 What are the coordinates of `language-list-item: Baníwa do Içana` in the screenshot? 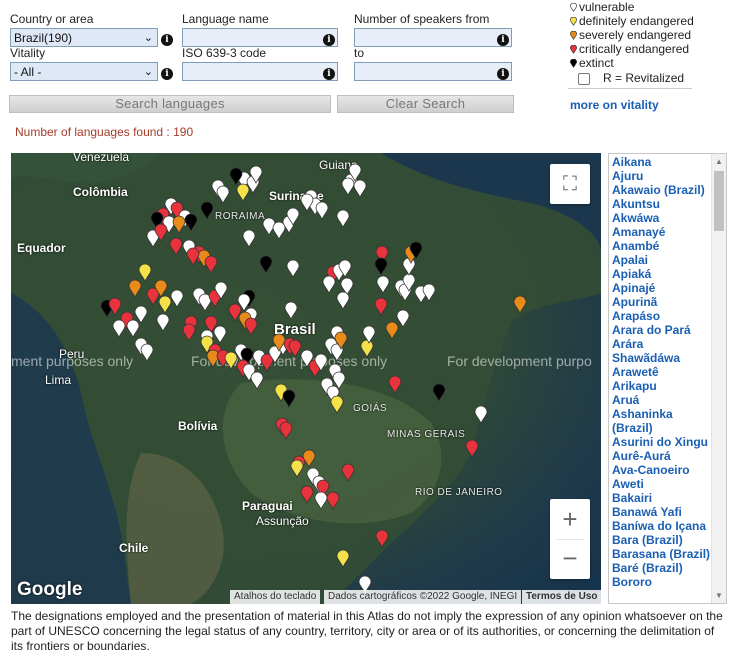 It's located at (660, 526).